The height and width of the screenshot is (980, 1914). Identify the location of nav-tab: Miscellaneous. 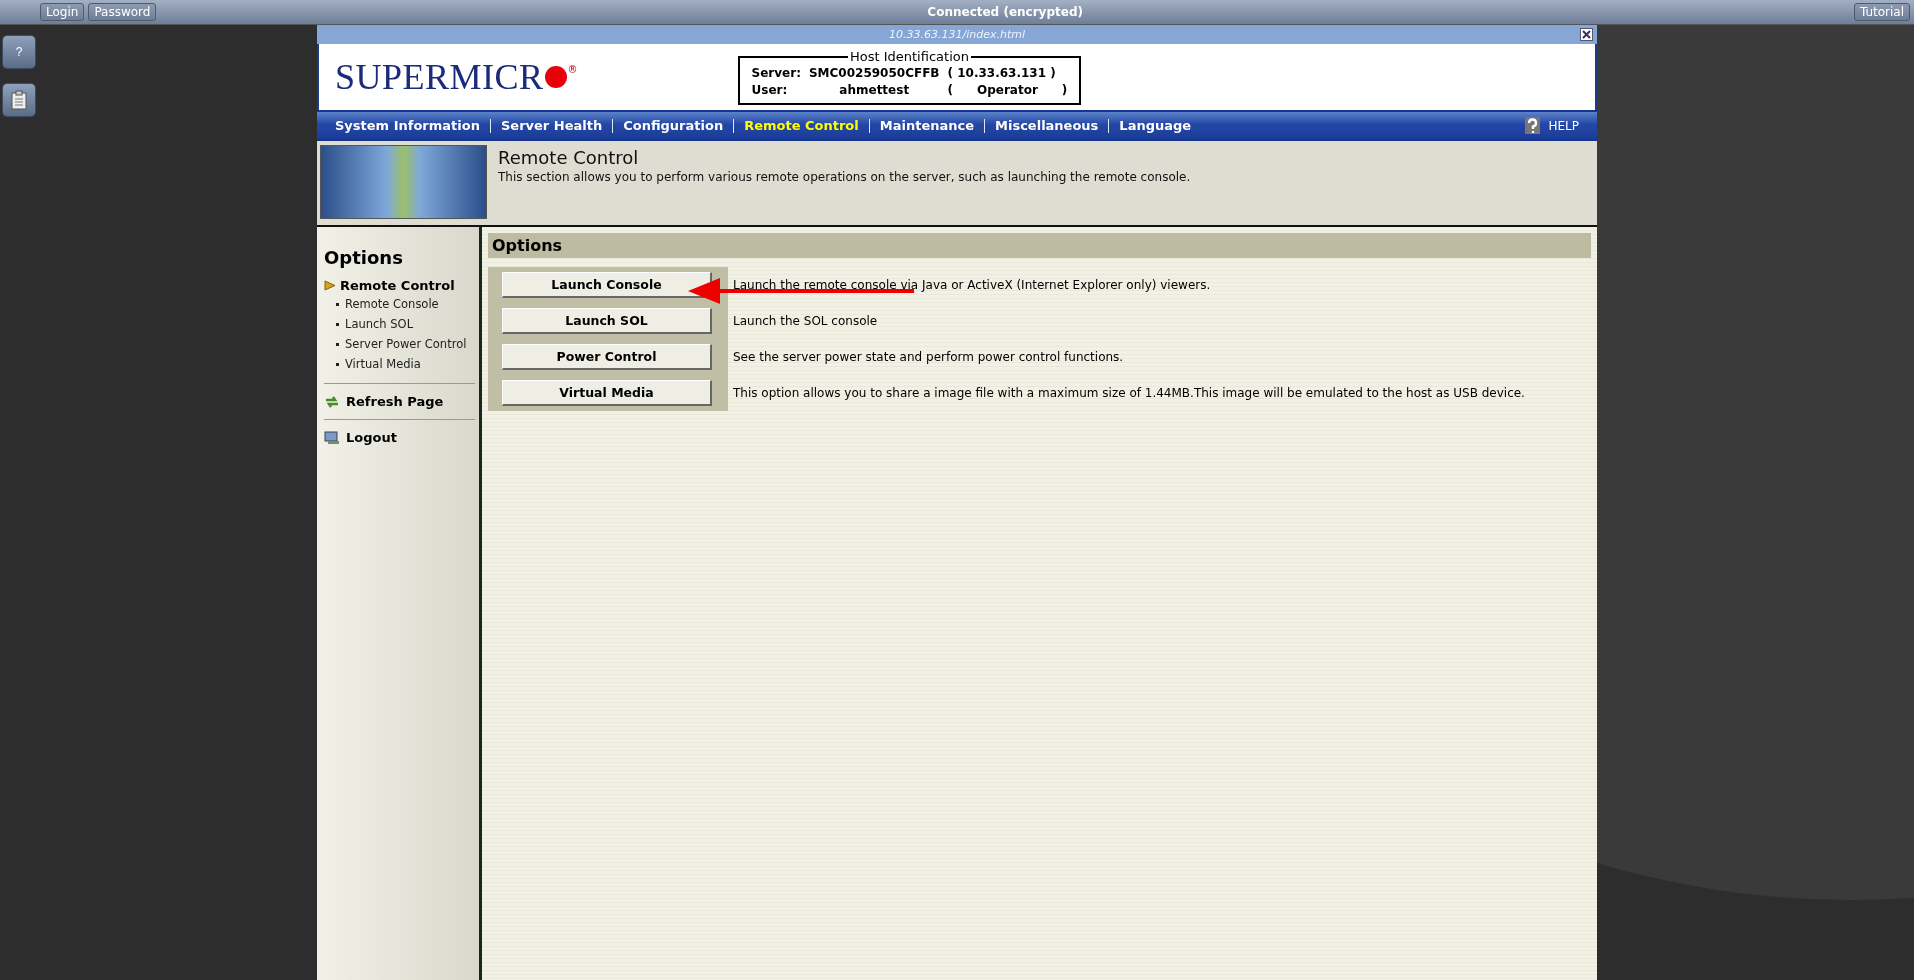
(1047, 125).